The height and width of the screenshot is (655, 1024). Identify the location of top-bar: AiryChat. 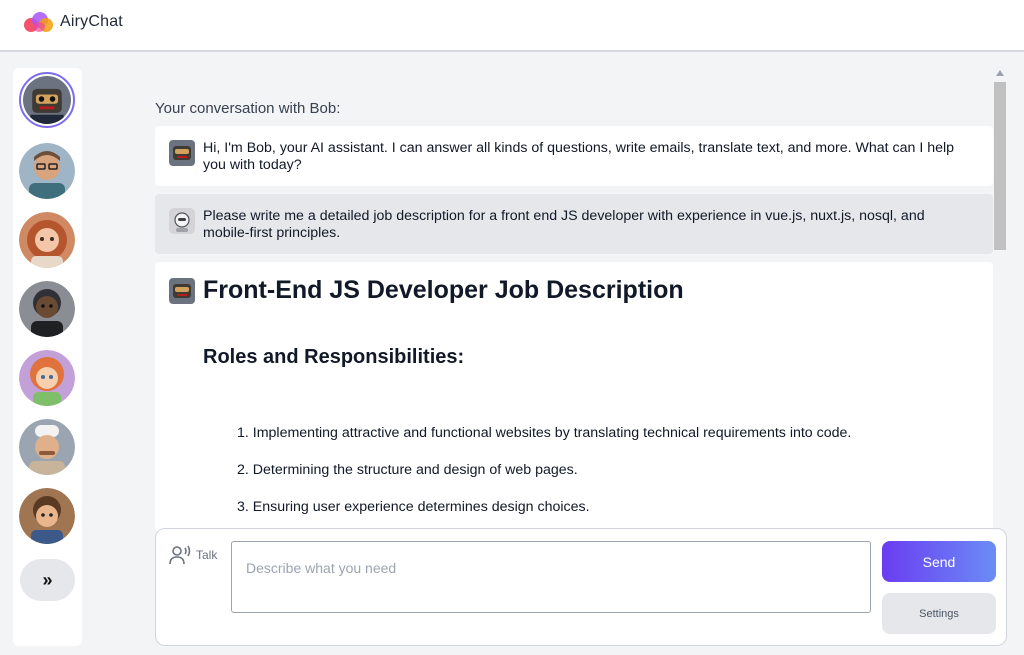
(512, 26).